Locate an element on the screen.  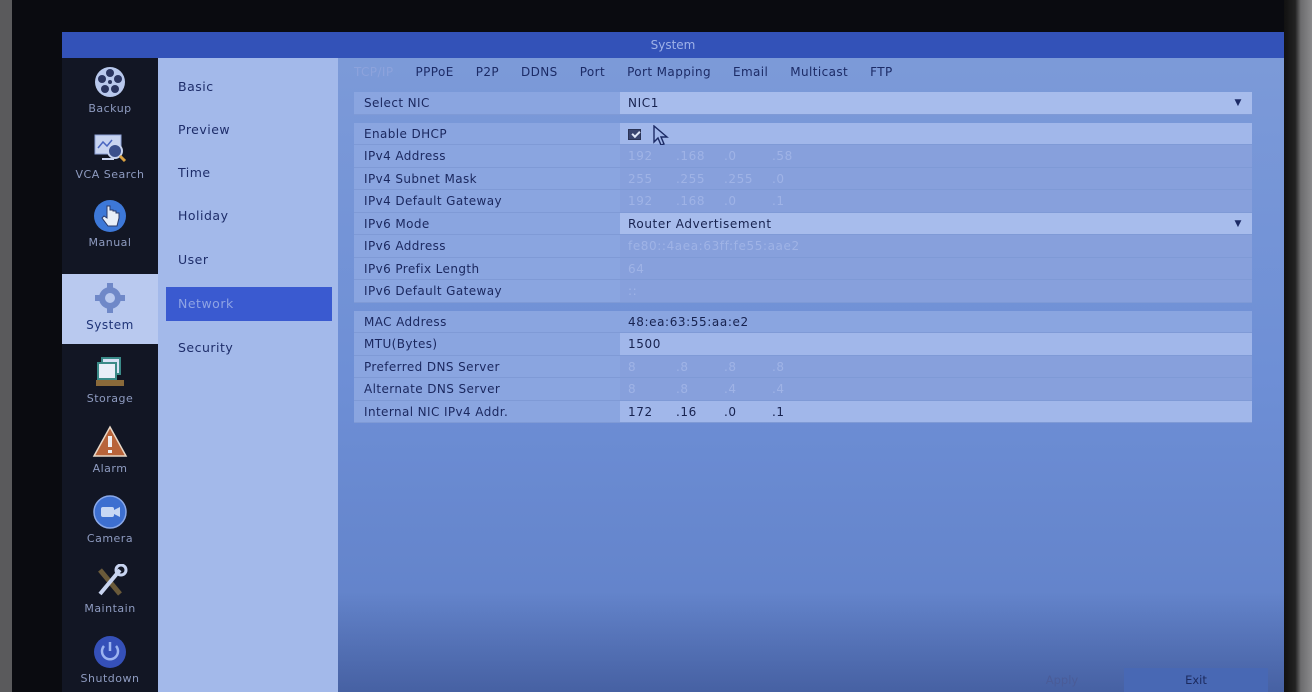
internal-nic-ipv4-label: Internal NIC IPv4 Addr. is located at coordinates (487, 411).